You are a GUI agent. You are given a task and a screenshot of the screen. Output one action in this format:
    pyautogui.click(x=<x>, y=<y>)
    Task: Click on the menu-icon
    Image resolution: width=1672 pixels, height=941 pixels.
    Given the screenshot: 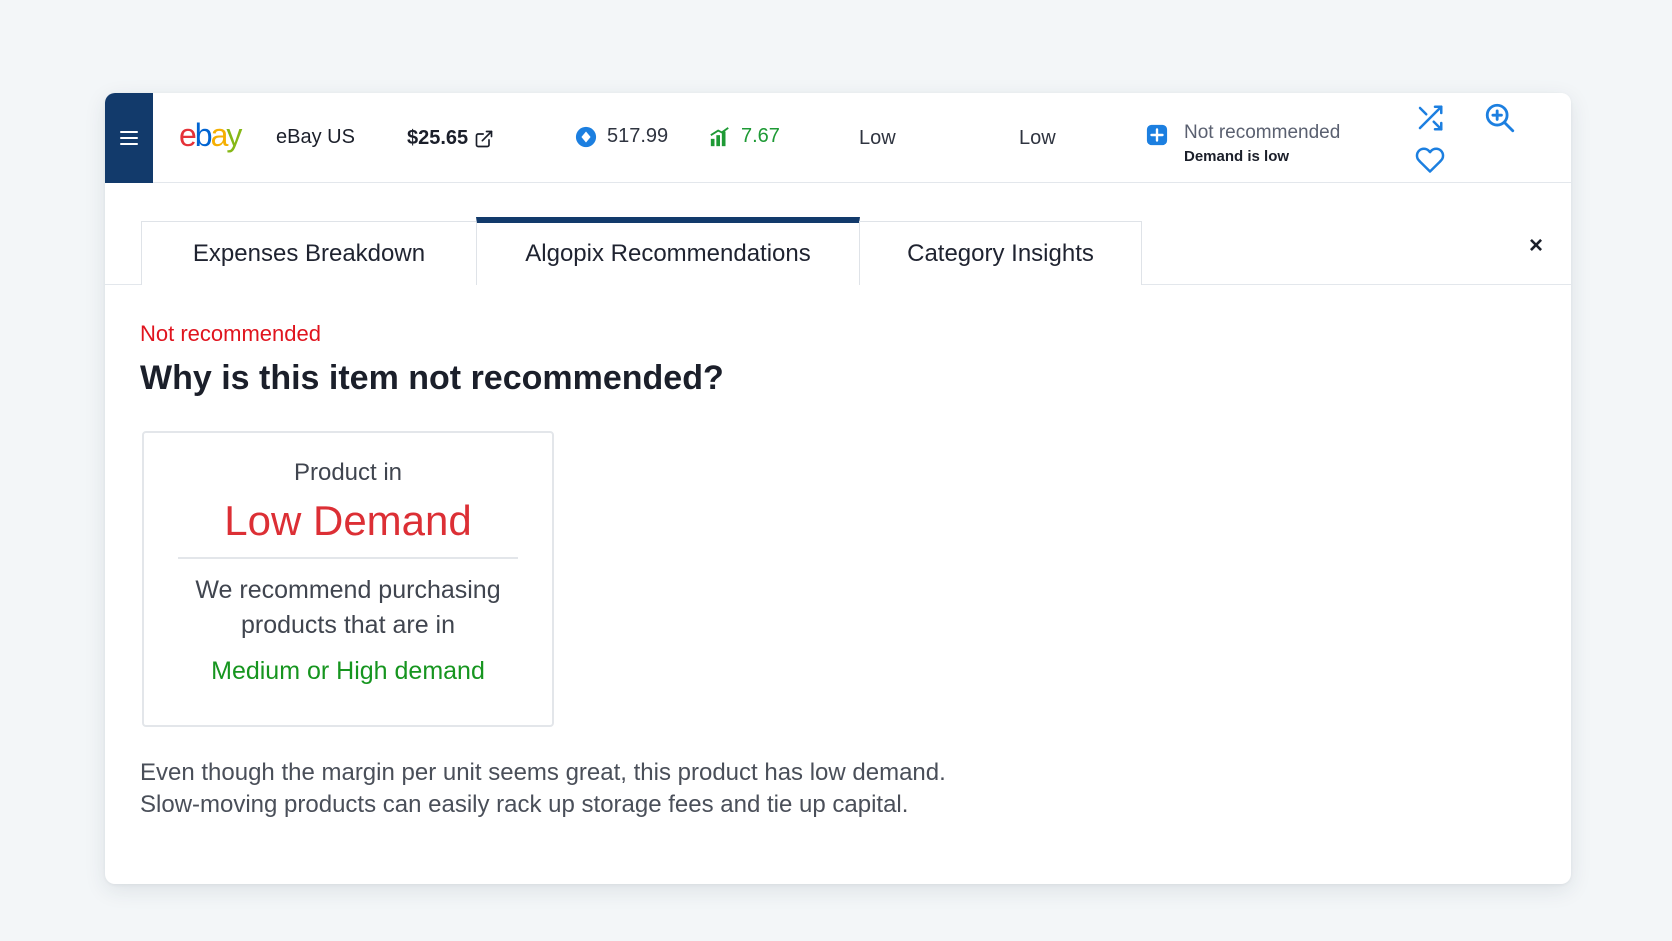 What is the action you would take?
    pyautogui.click(x=129, y=138)
    